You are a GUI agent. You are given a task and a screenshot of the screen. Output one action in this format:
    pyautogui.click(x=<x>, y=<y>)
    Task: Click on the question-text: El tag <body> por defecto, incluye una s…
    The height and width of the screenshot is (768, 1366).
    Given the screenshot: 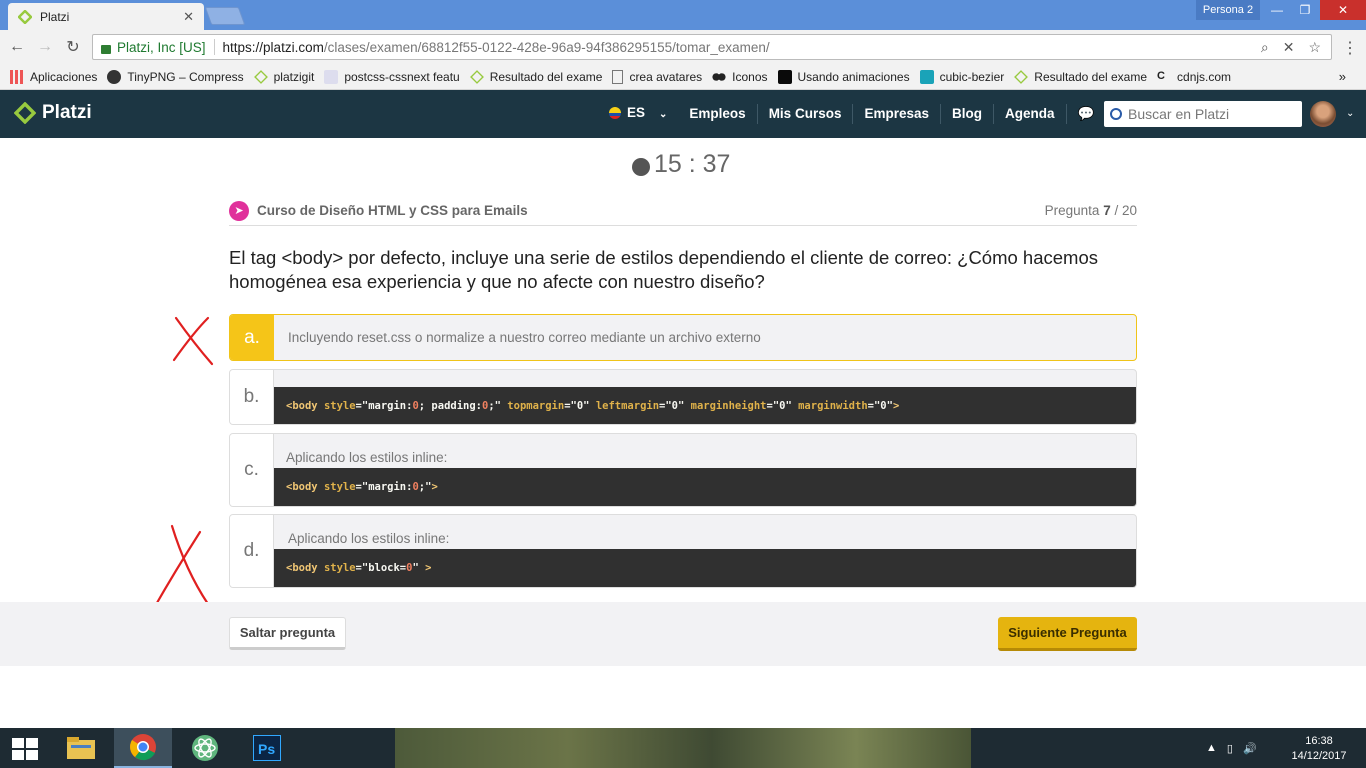 What is the action you would take?
    pyautogui.click(x=664, y=269)
    